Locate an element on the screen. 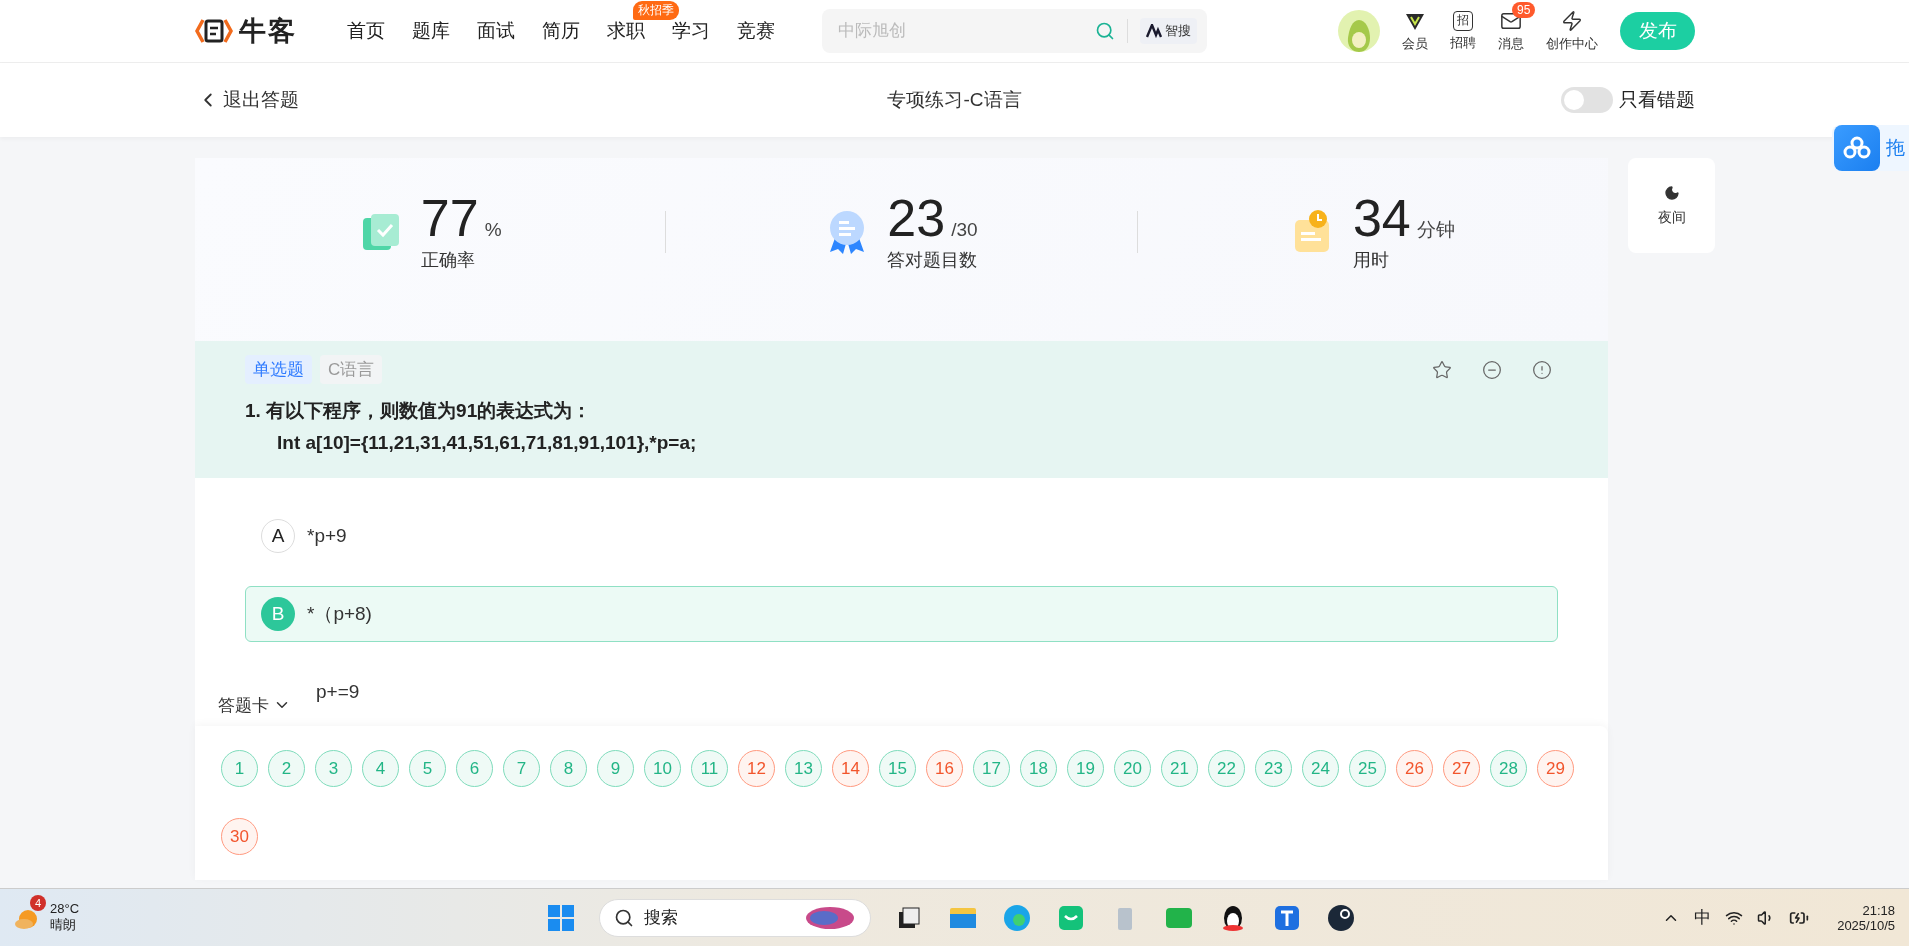 This screenshot has width=1909, height=946. question-tag: 单选题 is located at coordinates (278, 369).